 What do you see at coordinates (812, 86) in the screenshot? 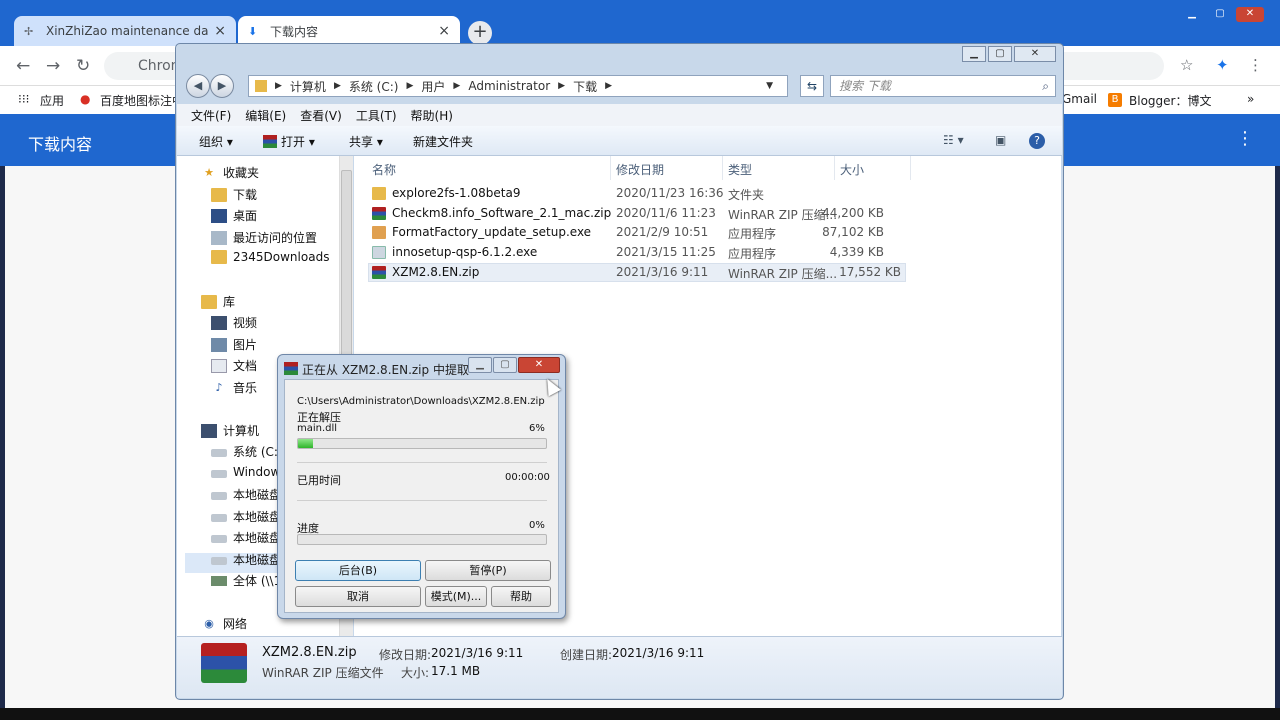
I see `refresh-icon: ⇆` at bounding box center [812, 86].